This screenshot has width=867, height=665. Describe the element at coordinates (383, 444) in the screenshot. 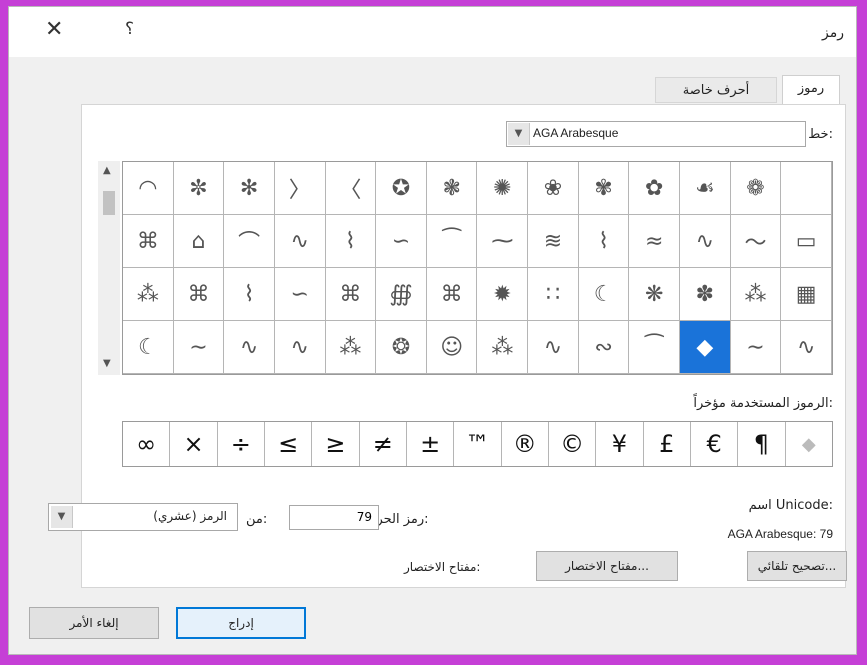

I see `recent-symbol-cell: ≠` at that location.